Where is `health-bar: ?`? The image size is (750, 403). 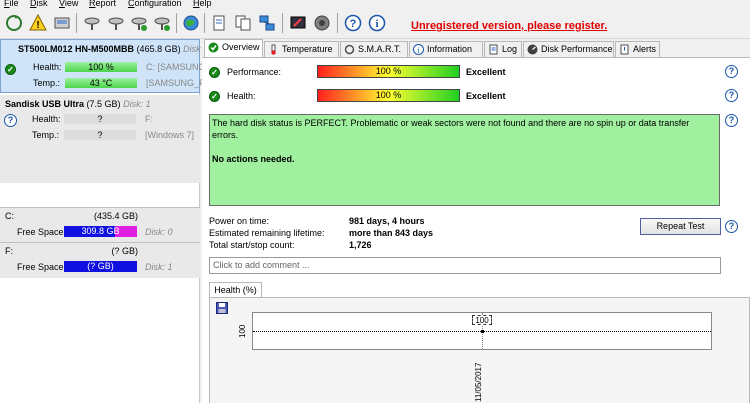
health-bar: ? is located at coordinates (100, 119).